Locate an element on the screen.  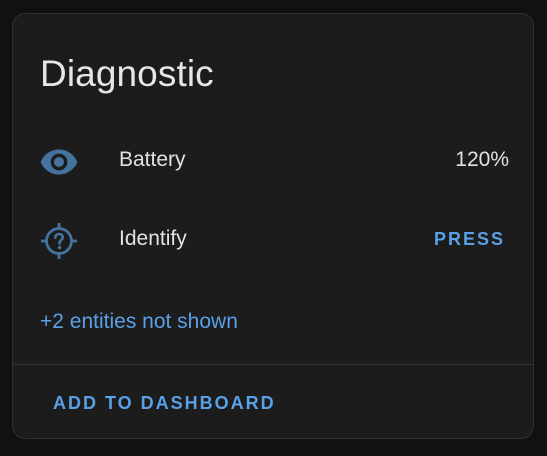
entity-state: 120% is located at coordinates (482, 159).